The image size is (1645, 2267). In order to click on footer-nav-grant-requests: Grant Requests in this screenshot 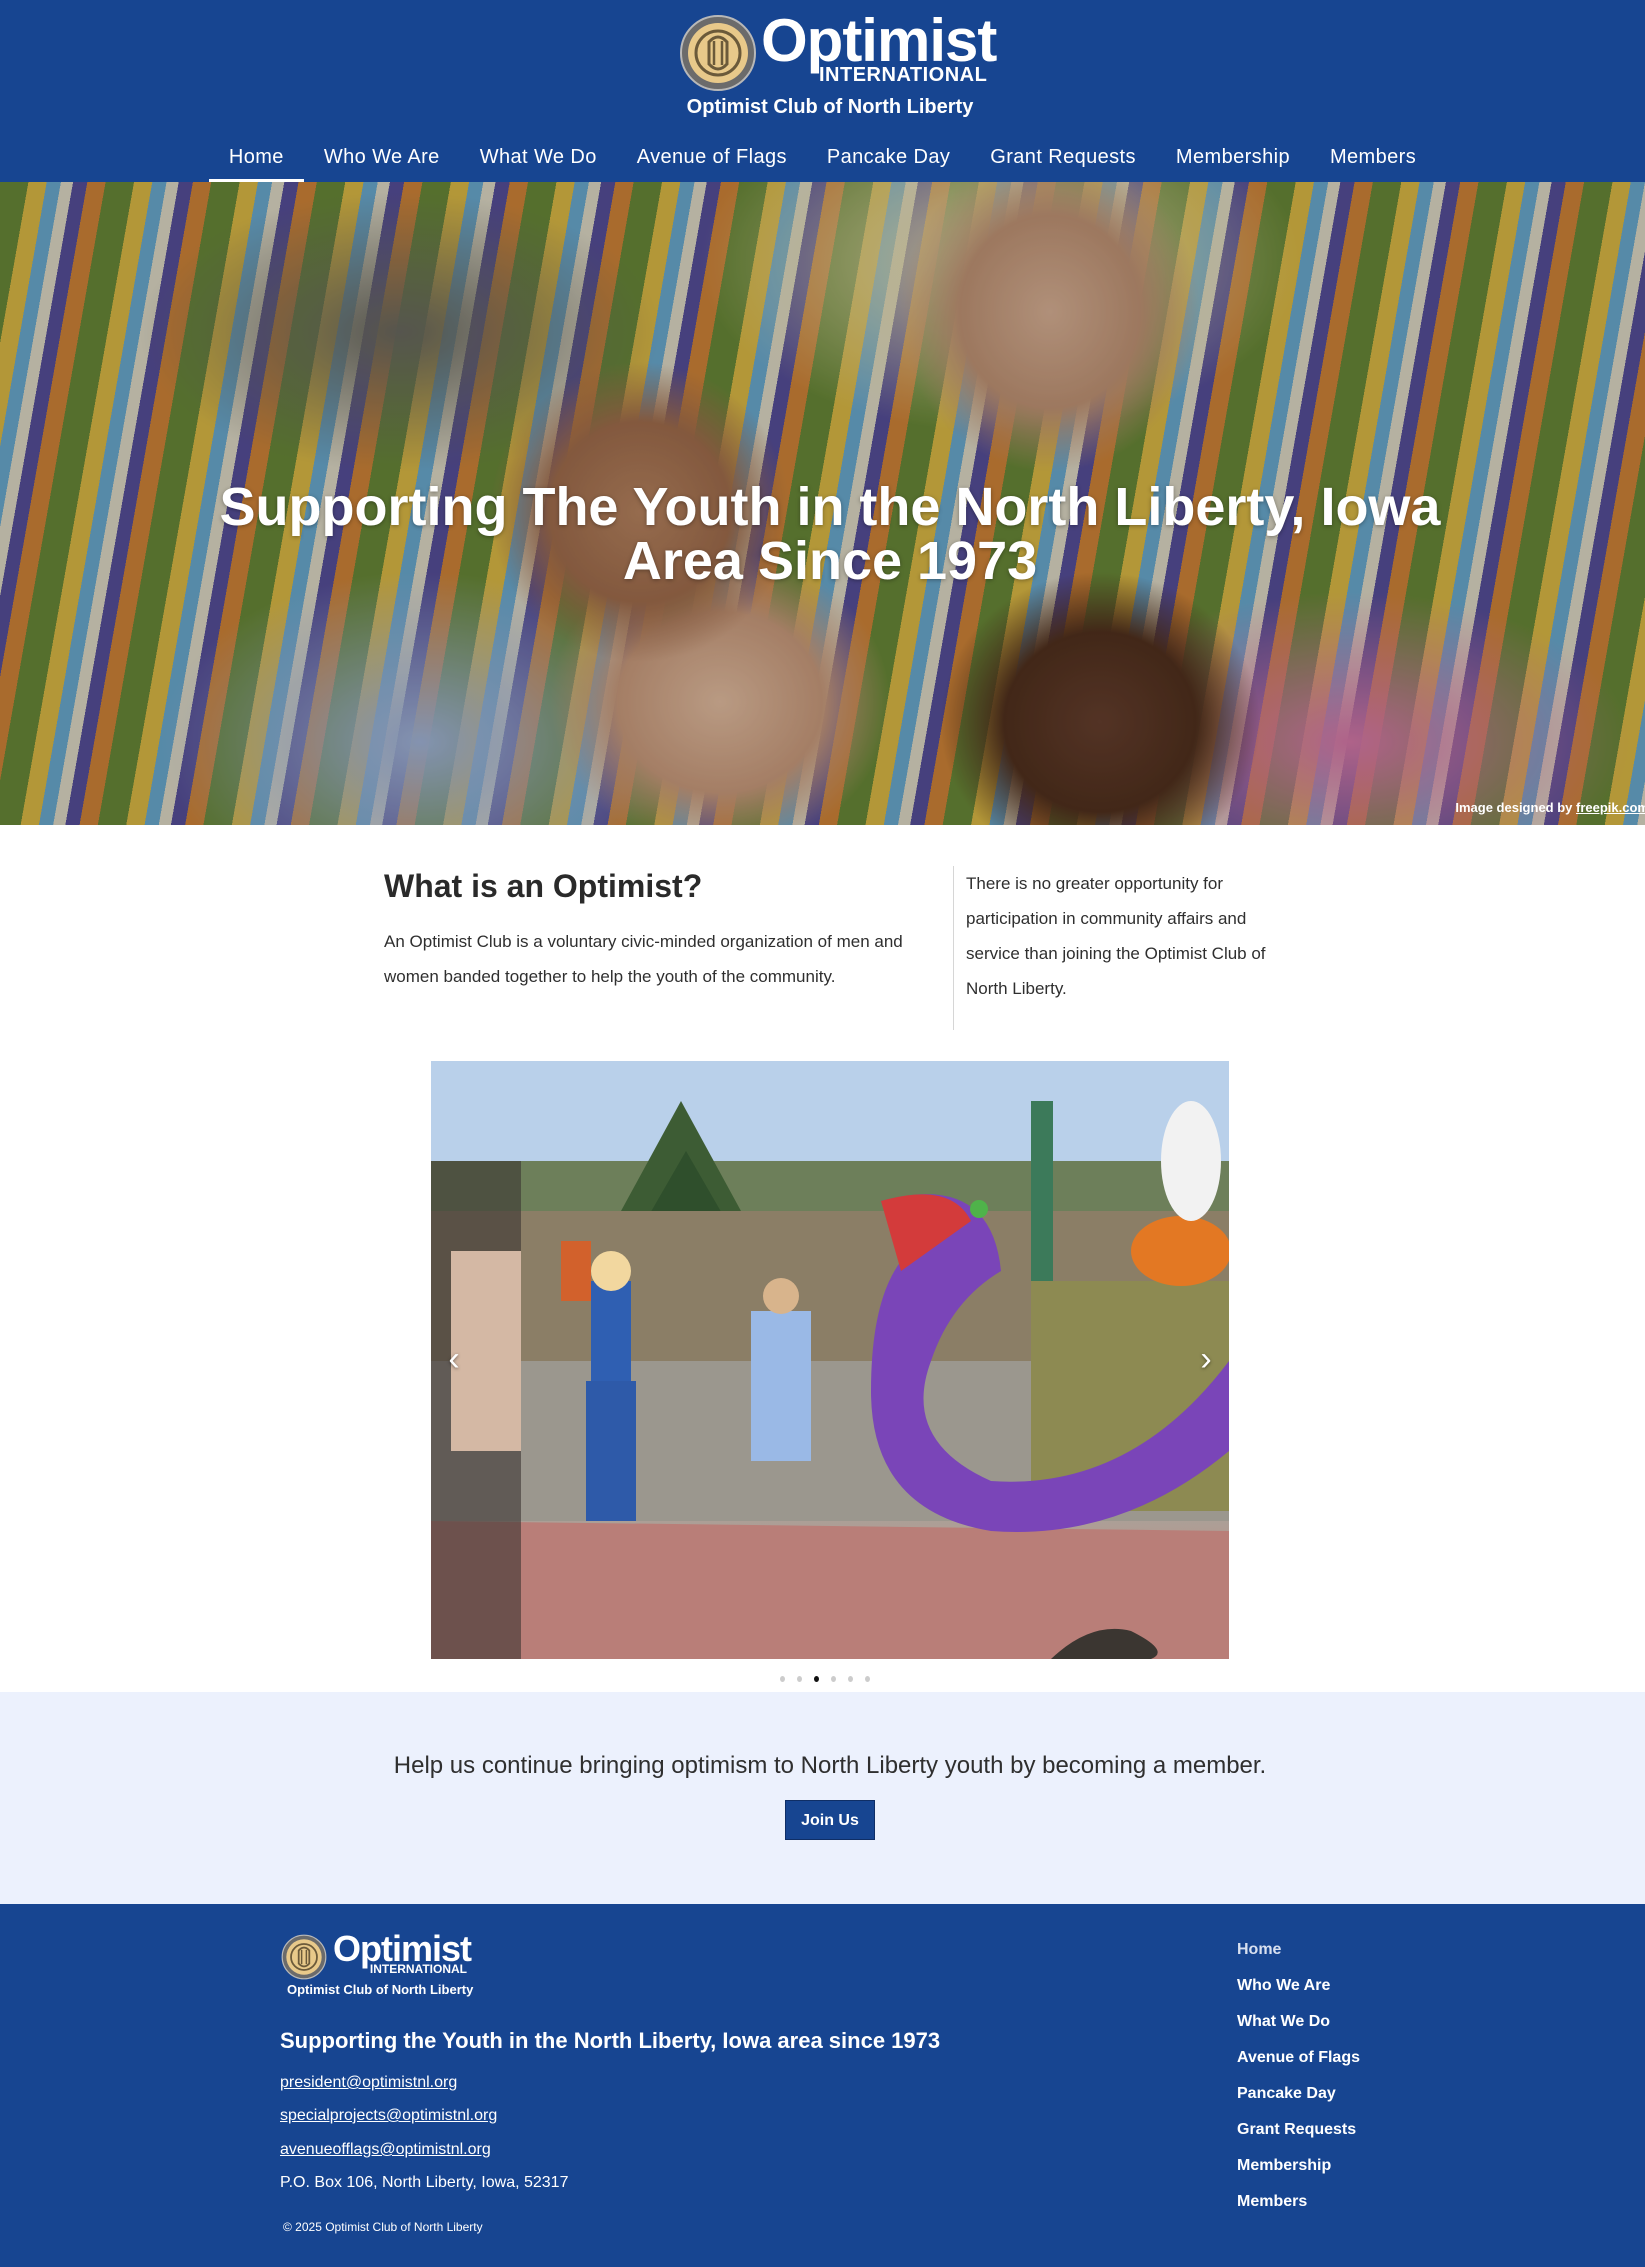, I will do `click(1337, 2138)`.